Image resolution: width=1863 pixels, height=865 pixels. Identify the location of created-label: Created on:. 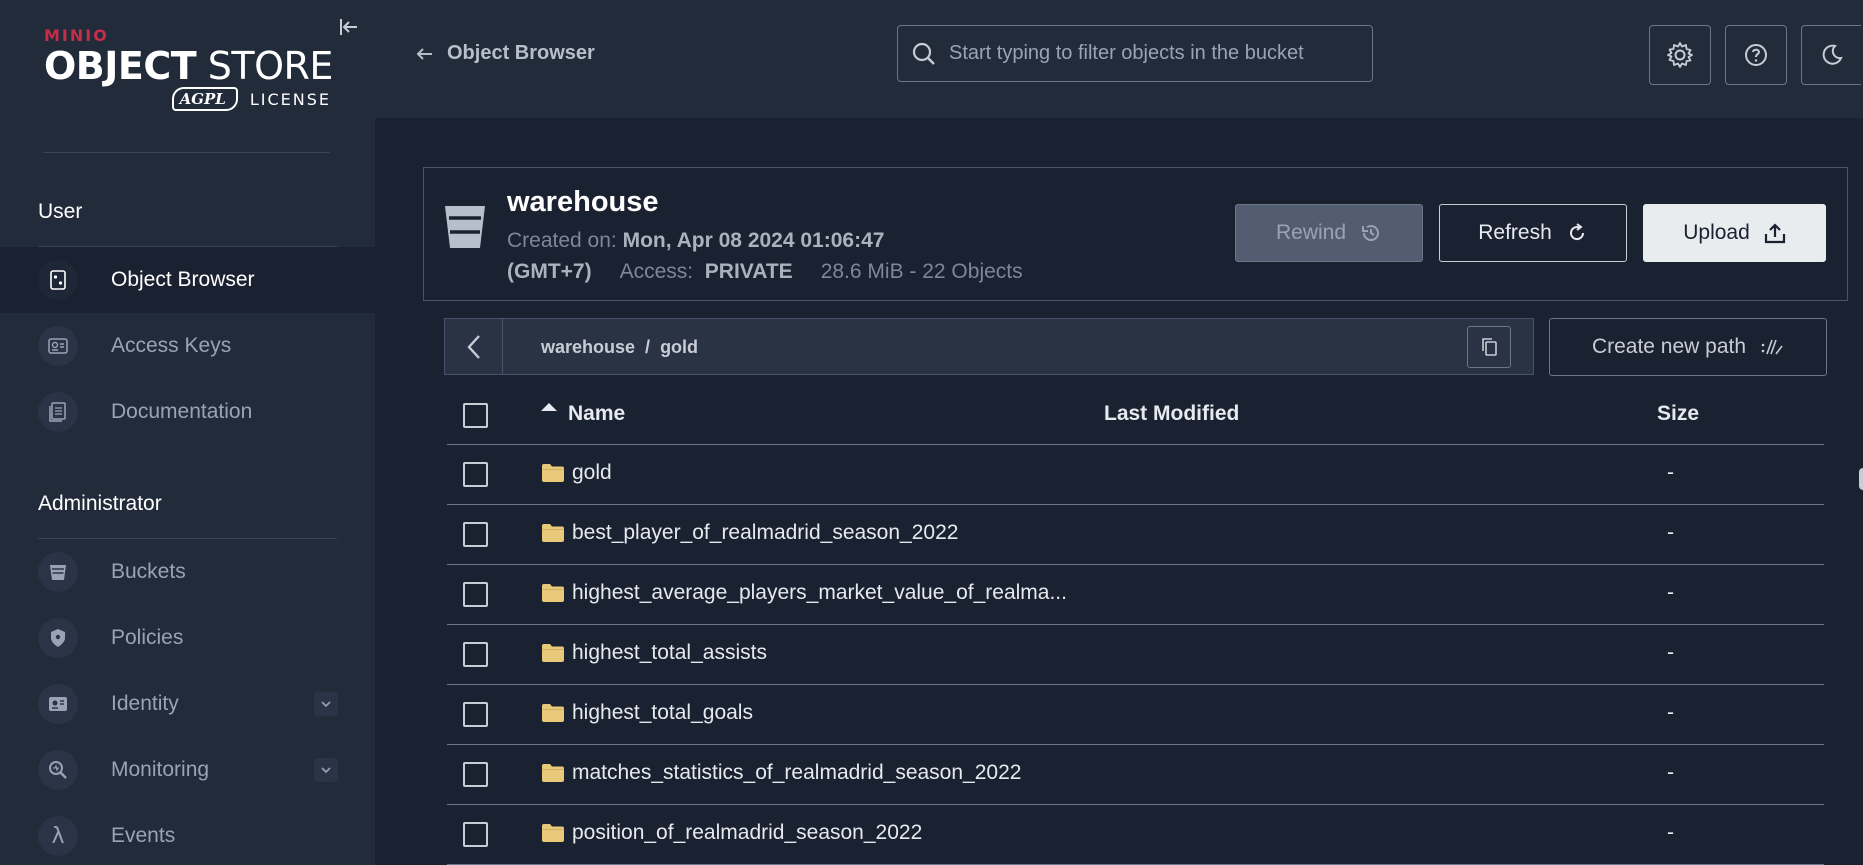
(562, 240).